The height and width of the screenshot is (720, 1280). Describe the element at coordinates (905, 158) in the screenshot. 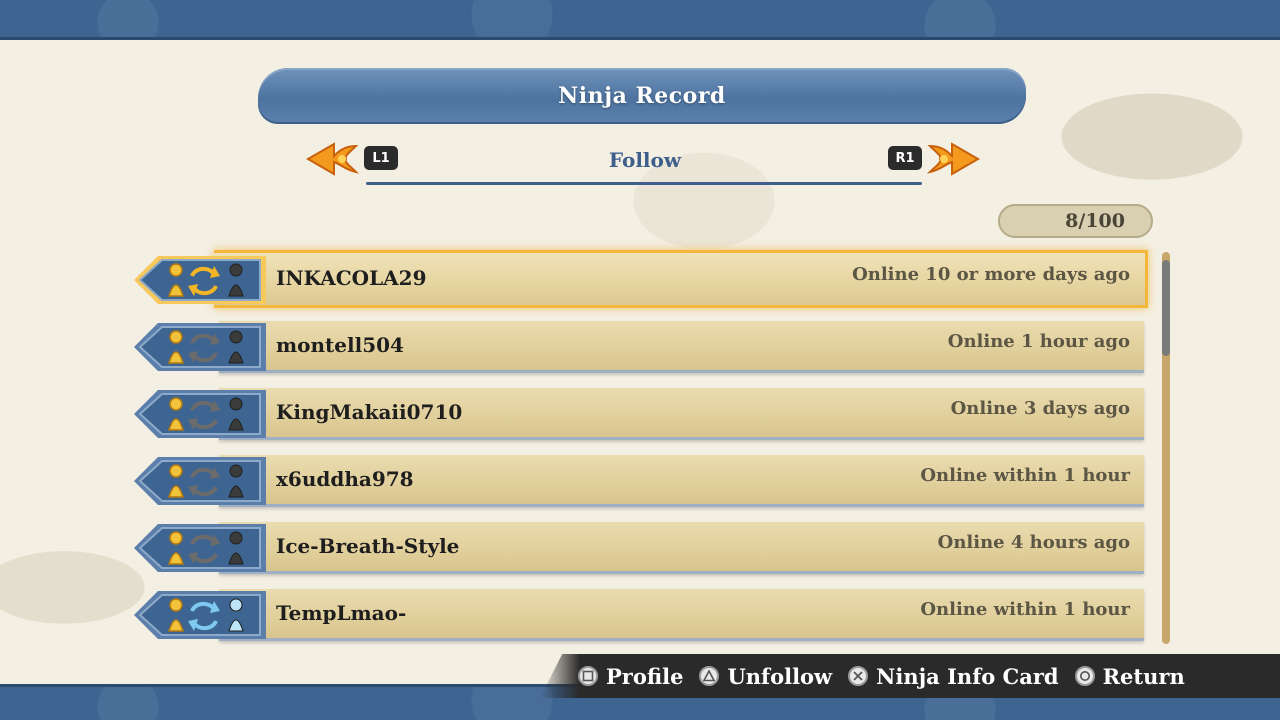

I see `r1-button-icon: R1` at that location.